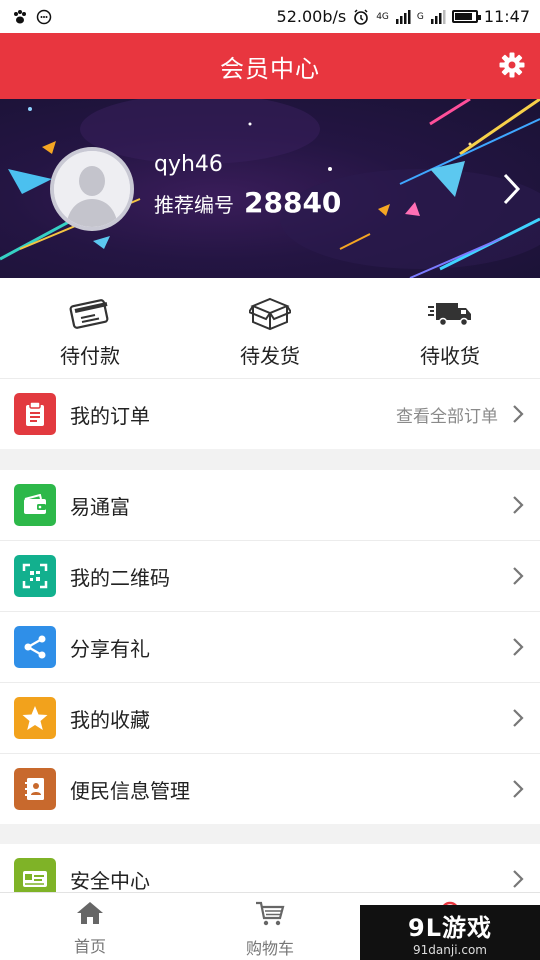 The height and width of the screenshot is (960, 540). I want to click on box-icon, so click(270, 314).